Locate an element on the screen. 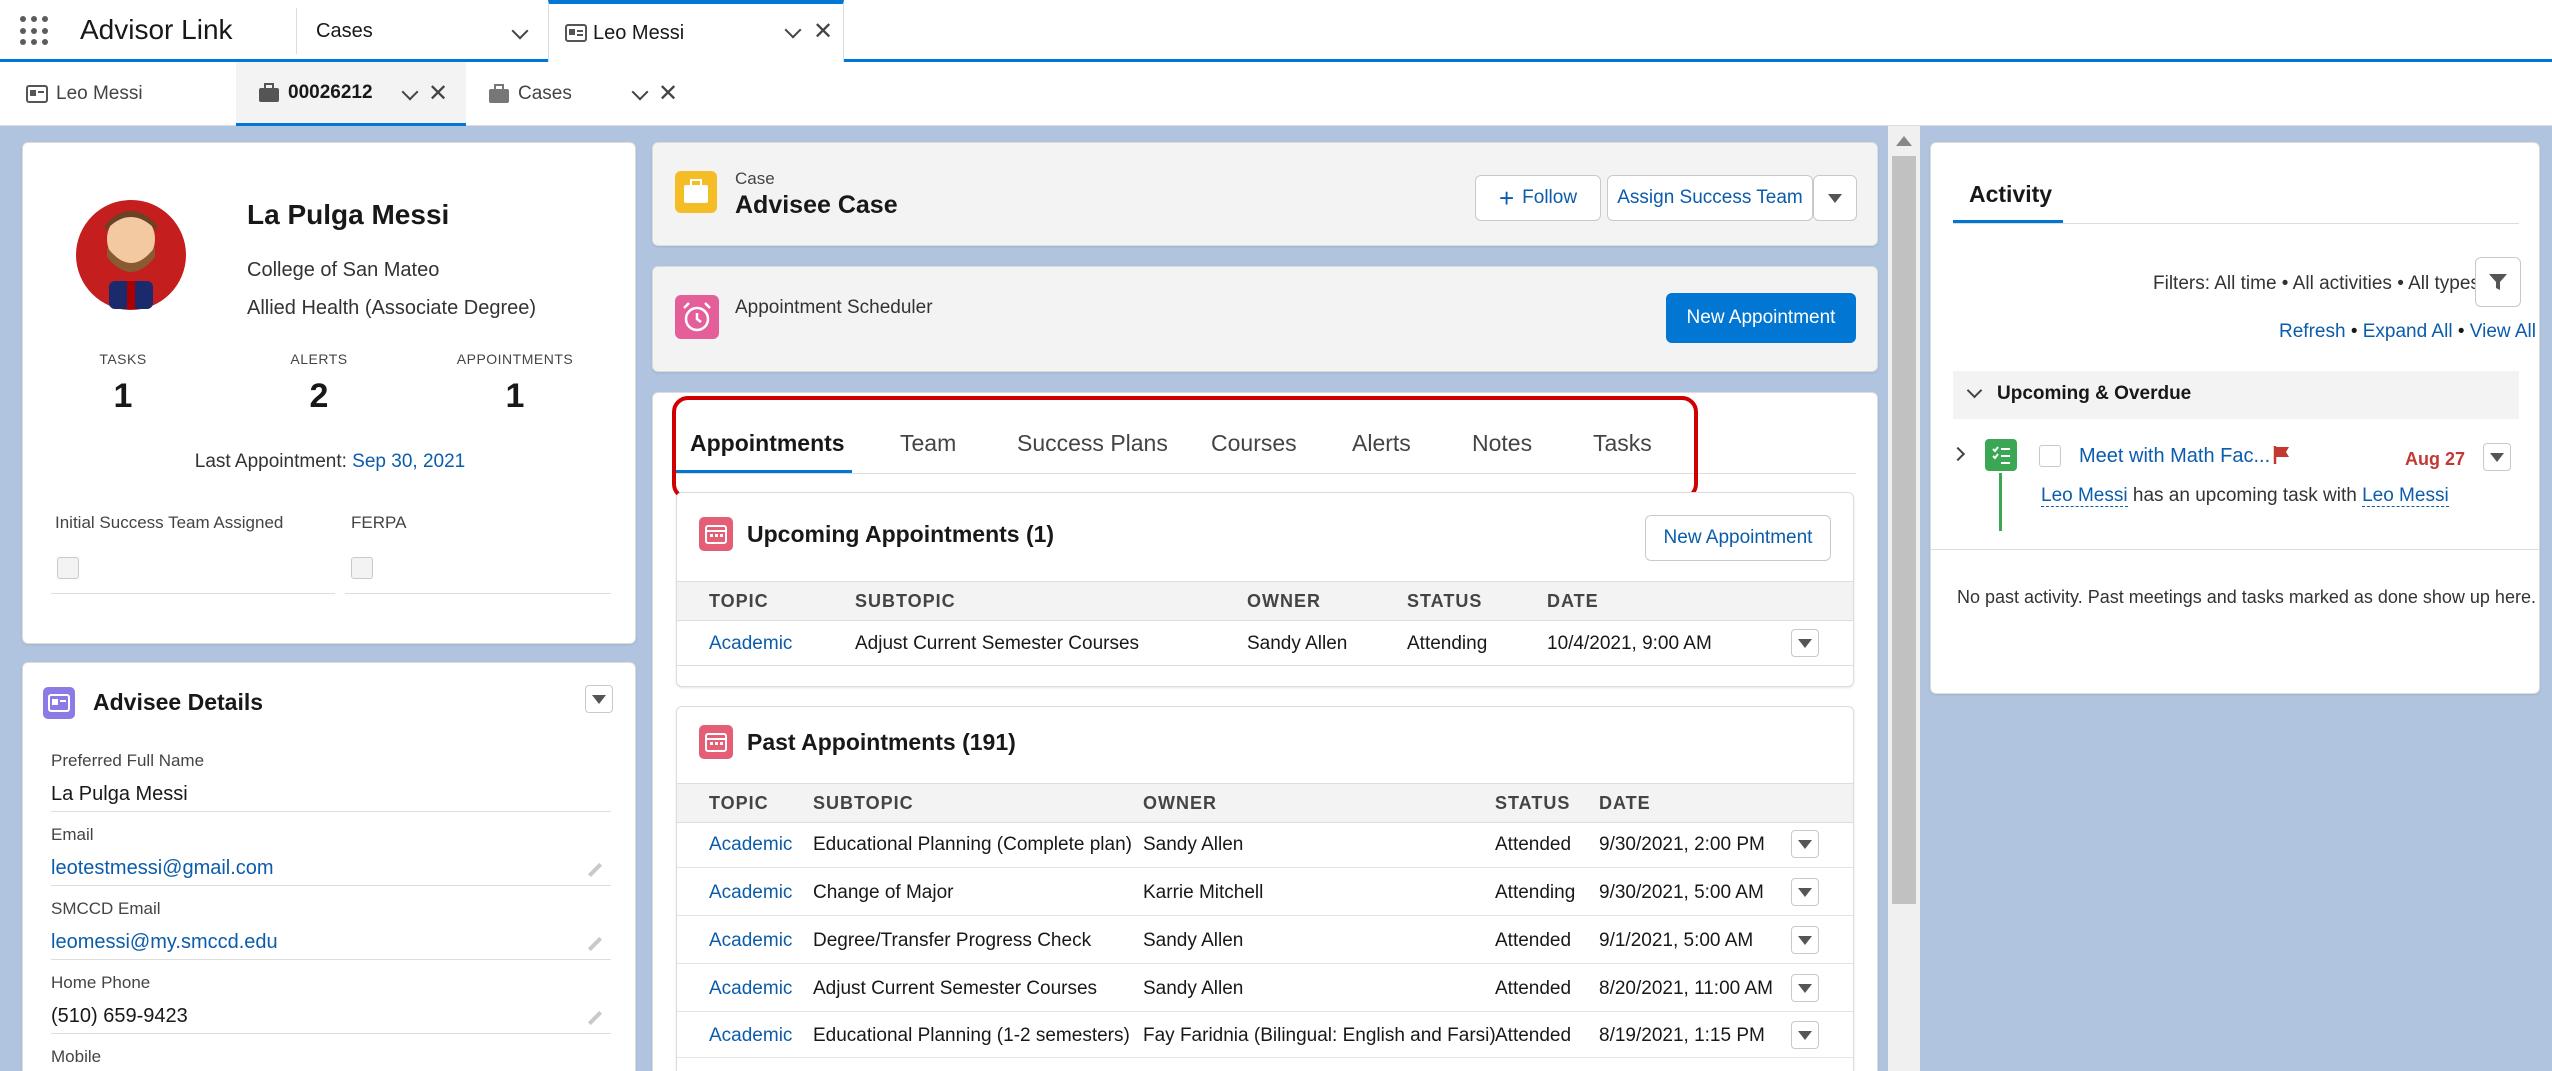 Image resolution: width=2552 pixels, height=1071 pixels. case-type: Case is located at coordinates (755, 178).